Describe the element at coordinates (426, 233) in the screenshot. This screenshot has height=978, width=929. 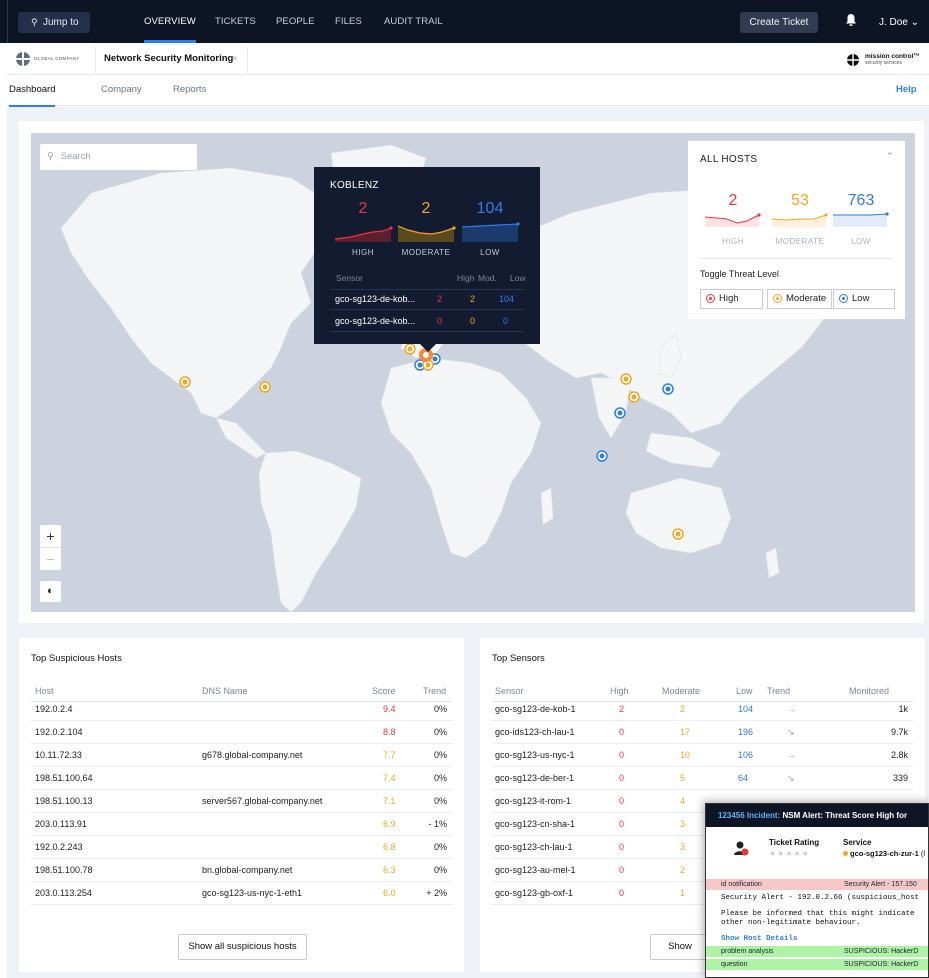
I see `moderate-sparkline` at that location.